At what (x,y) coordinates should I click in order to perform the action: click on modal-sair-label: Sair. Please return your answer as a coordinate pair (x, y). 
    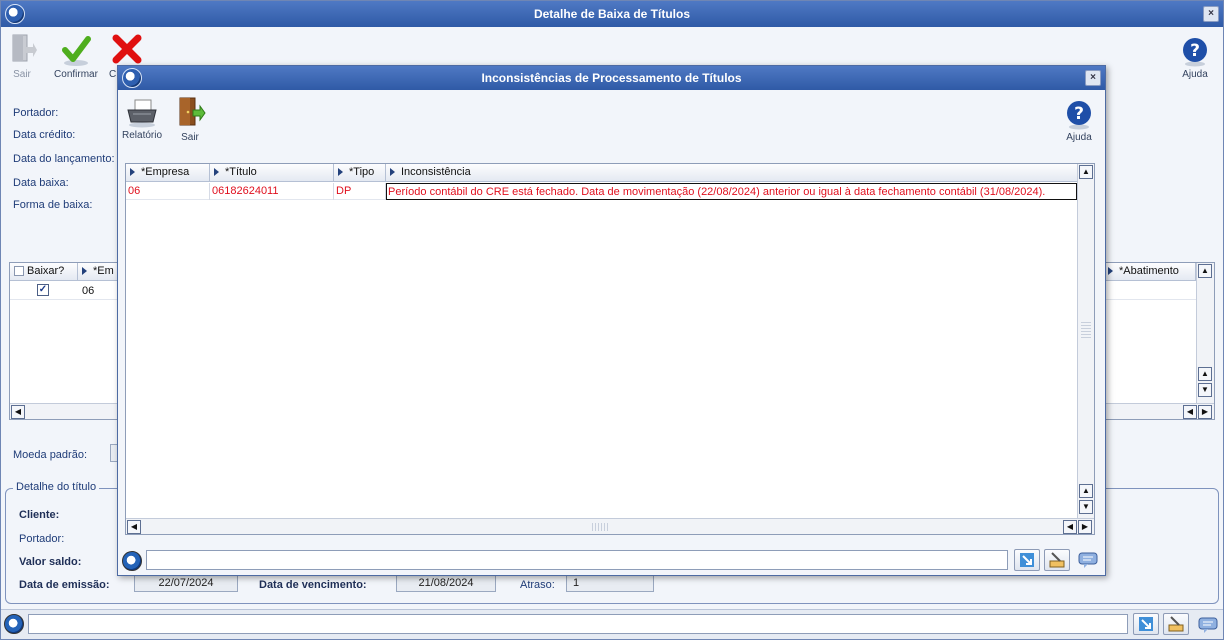
    Looking at the image, I should click on (190, 137).